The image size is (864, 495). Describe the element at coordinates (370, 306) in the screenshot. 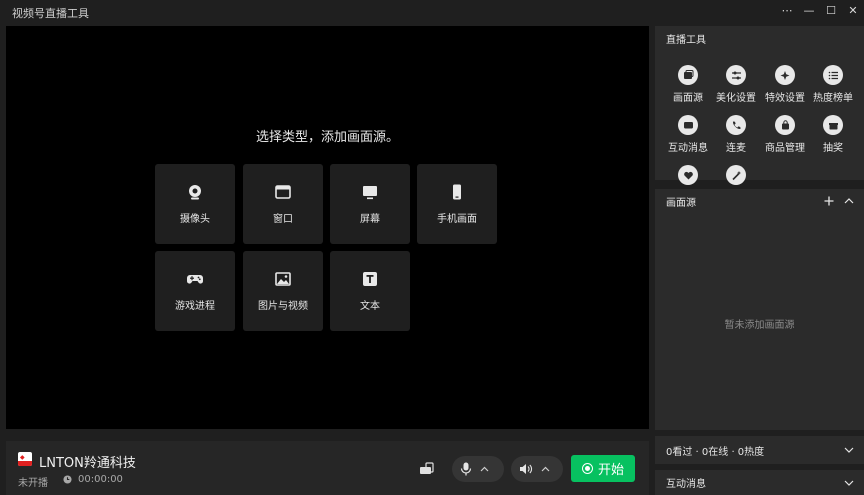

I see `source-label: 文本` at that location.